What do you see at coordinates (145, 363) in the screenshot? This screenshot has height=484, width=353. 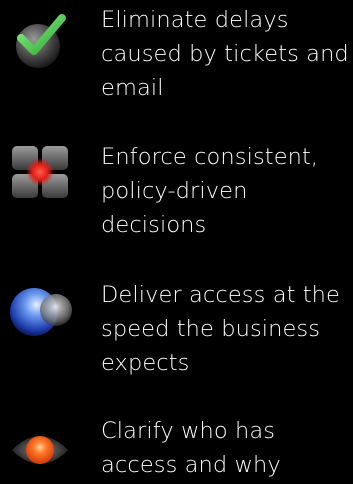 I see `feature-line: expects` at bounding box center [145, 363].